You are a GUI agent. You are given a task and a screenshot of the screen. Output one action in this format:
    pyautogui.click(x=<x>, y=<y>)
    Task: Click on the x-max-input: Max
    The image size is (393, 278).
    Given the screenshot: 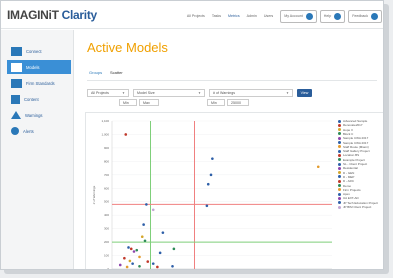 What is the action you would take?
    pyautogui.click(x=149, y=102)
    